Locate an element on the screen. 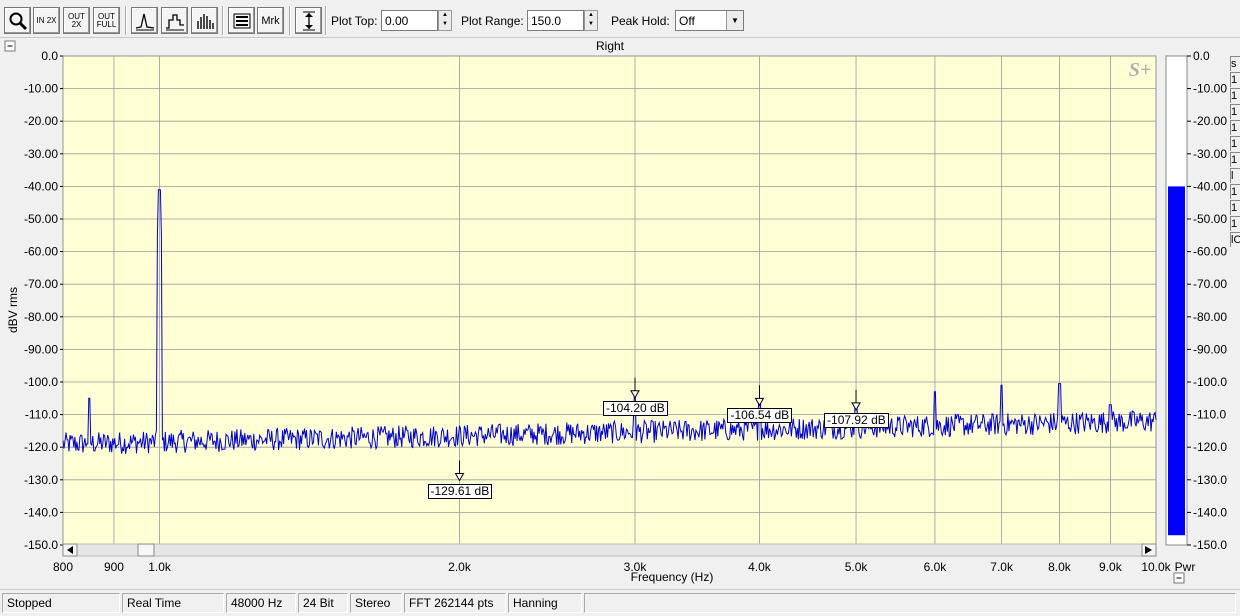 This screenshot has width=1240, height=616. marker-label: -129.61 dB is located at coordinates (460, 491).